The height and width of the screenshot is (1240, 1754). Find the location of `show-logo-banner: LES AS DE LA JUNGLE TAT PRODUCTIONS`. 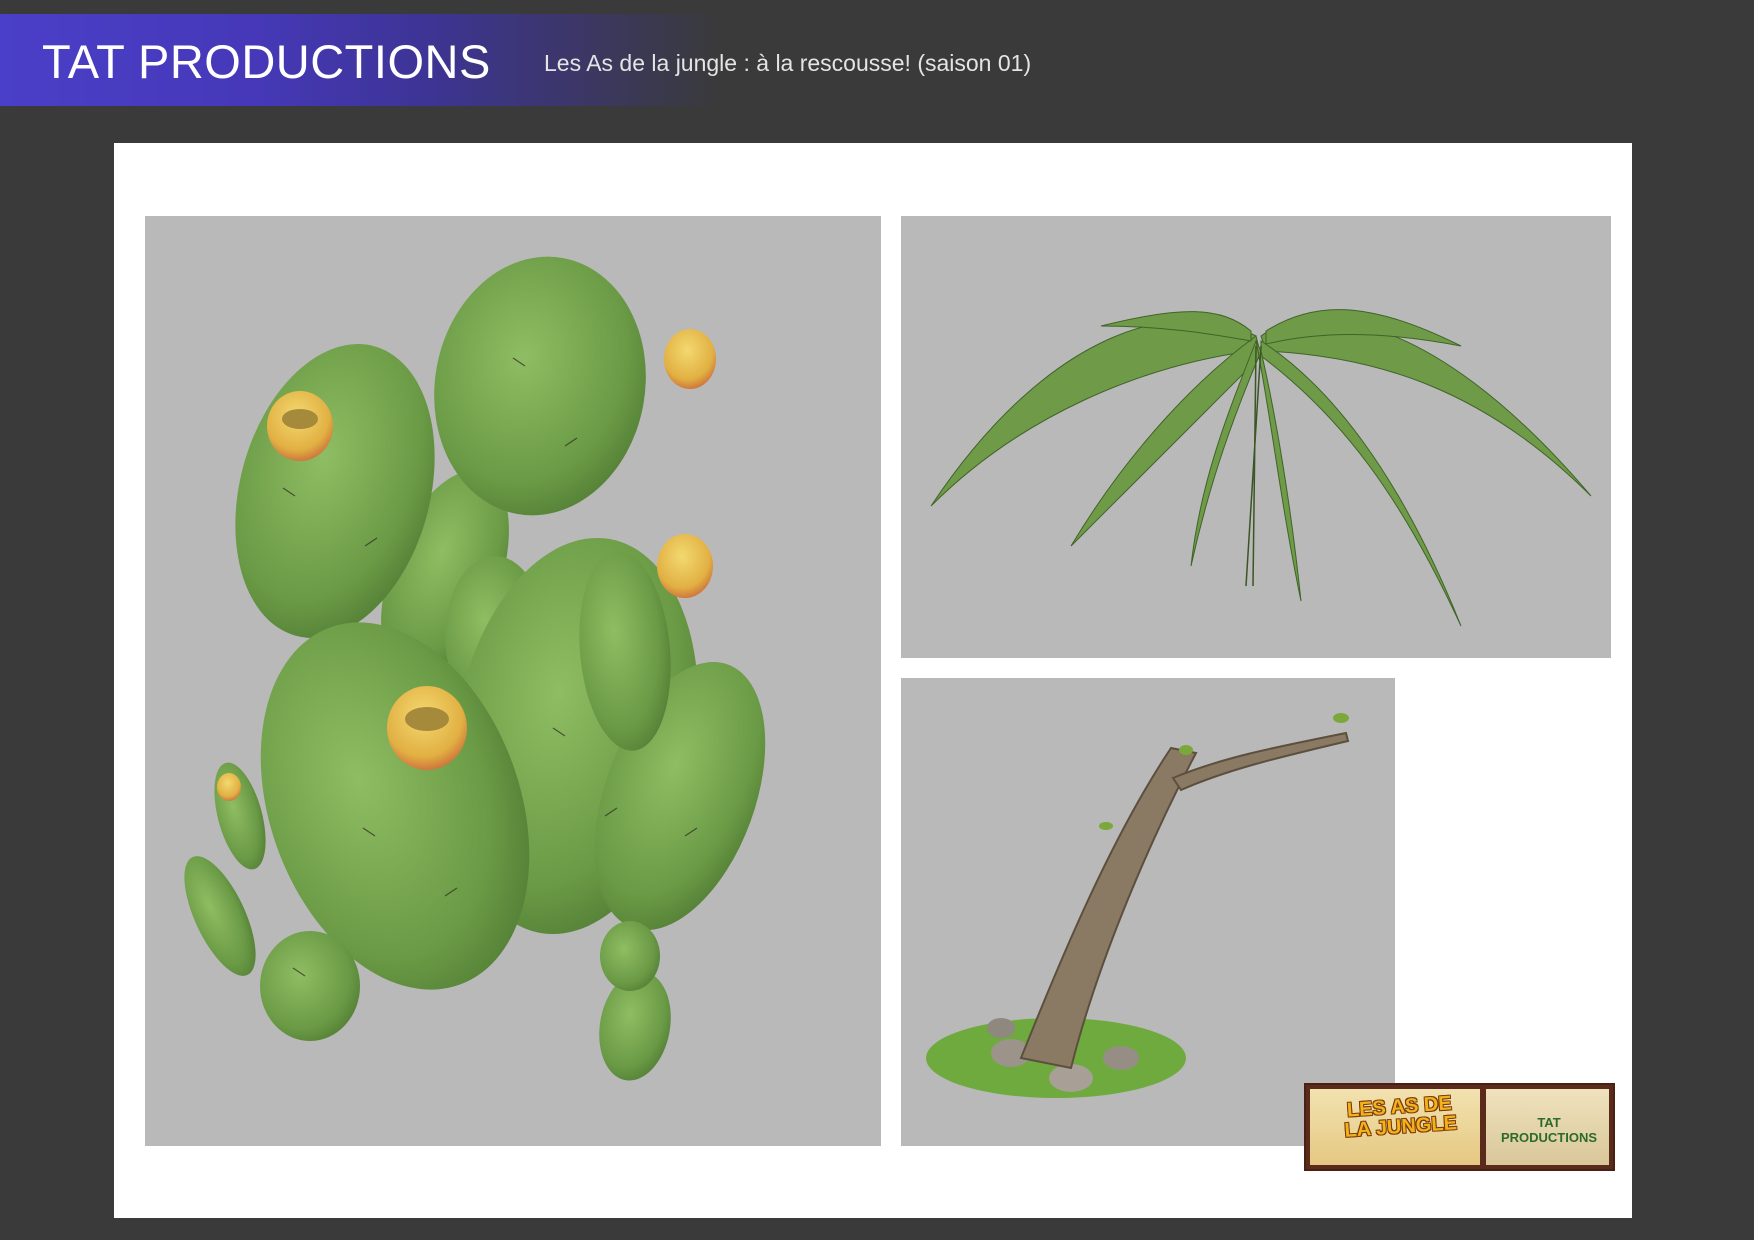

show-logo-banner: LES AS DE LA JUNGLE TAT PRODUCTIONS is located at coordinates (1459, 1127).